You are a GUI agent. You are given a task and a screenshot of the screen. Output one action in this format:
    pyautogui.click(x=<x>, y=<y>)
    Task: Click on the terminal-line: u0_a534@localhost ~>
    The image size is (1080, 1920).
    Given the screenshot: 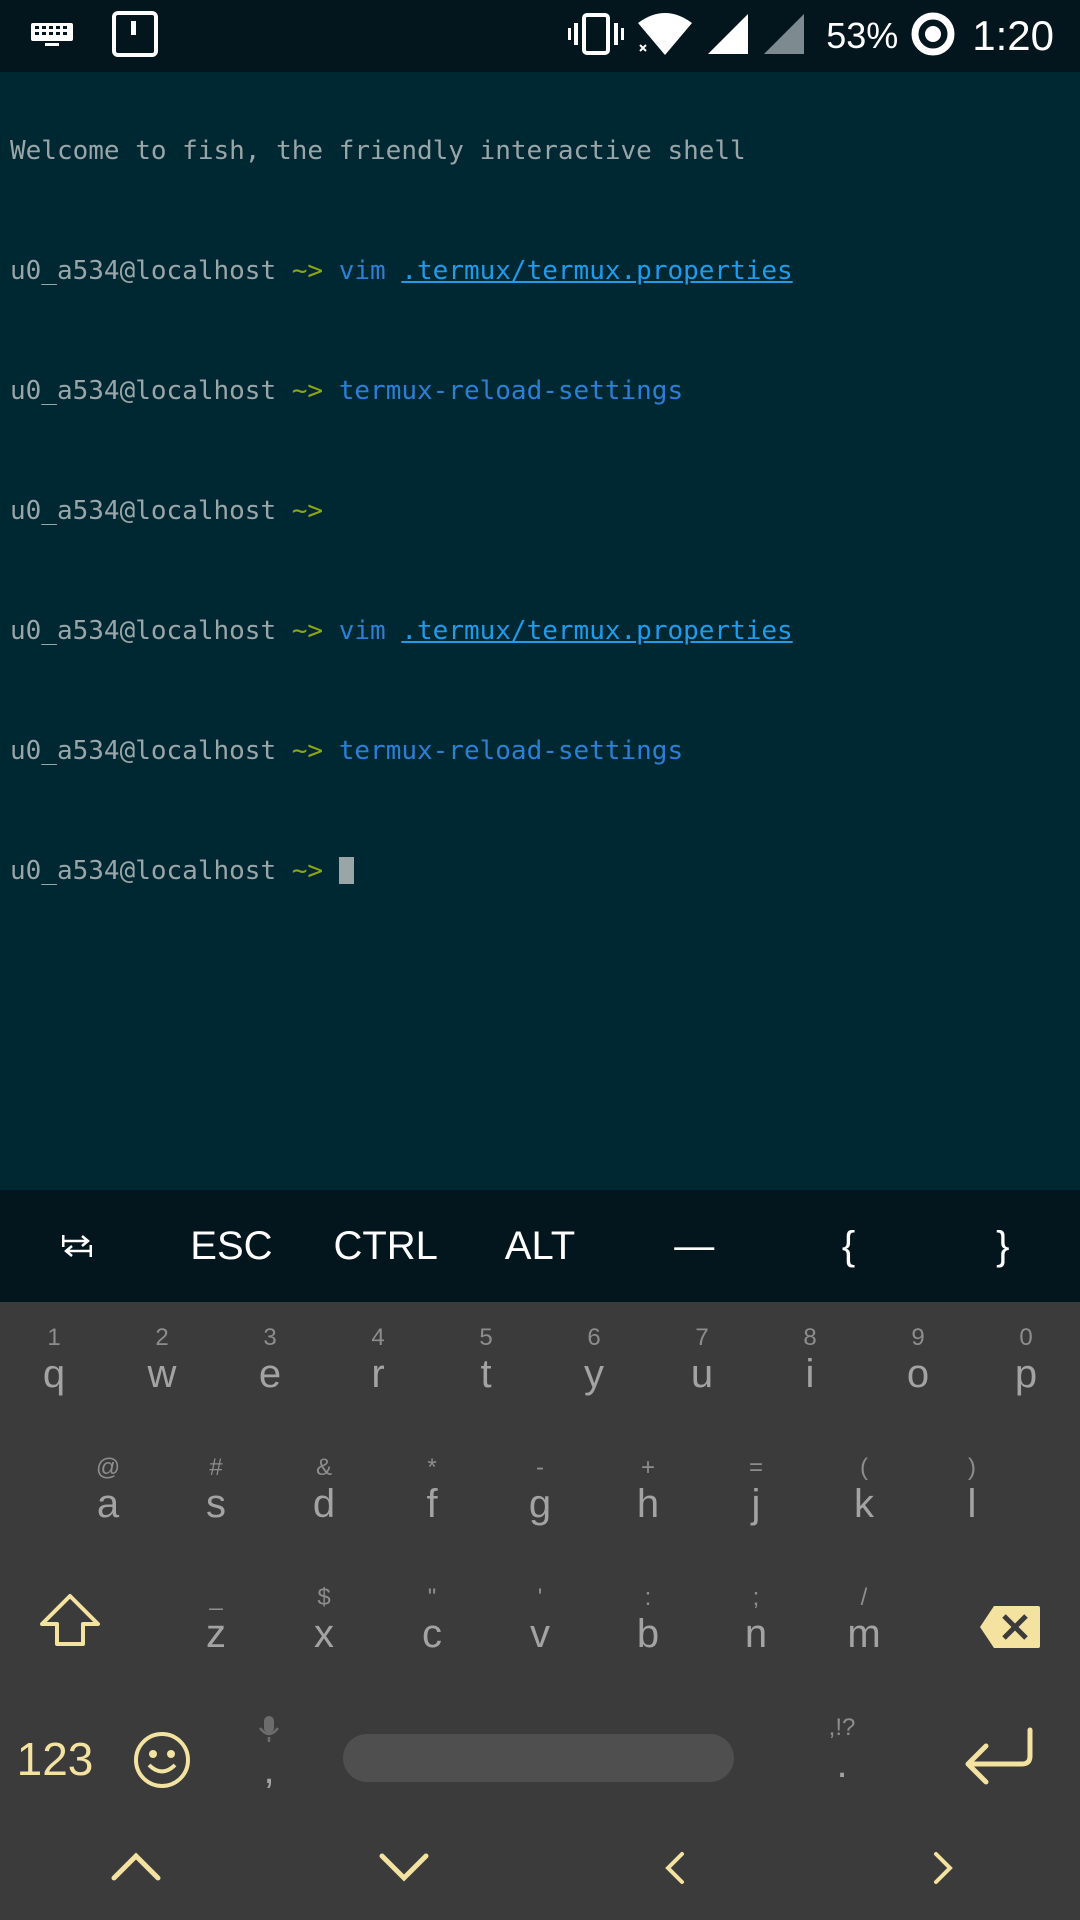 What is the action you would take?
    pyautogui.click(x=401, y=511)
    